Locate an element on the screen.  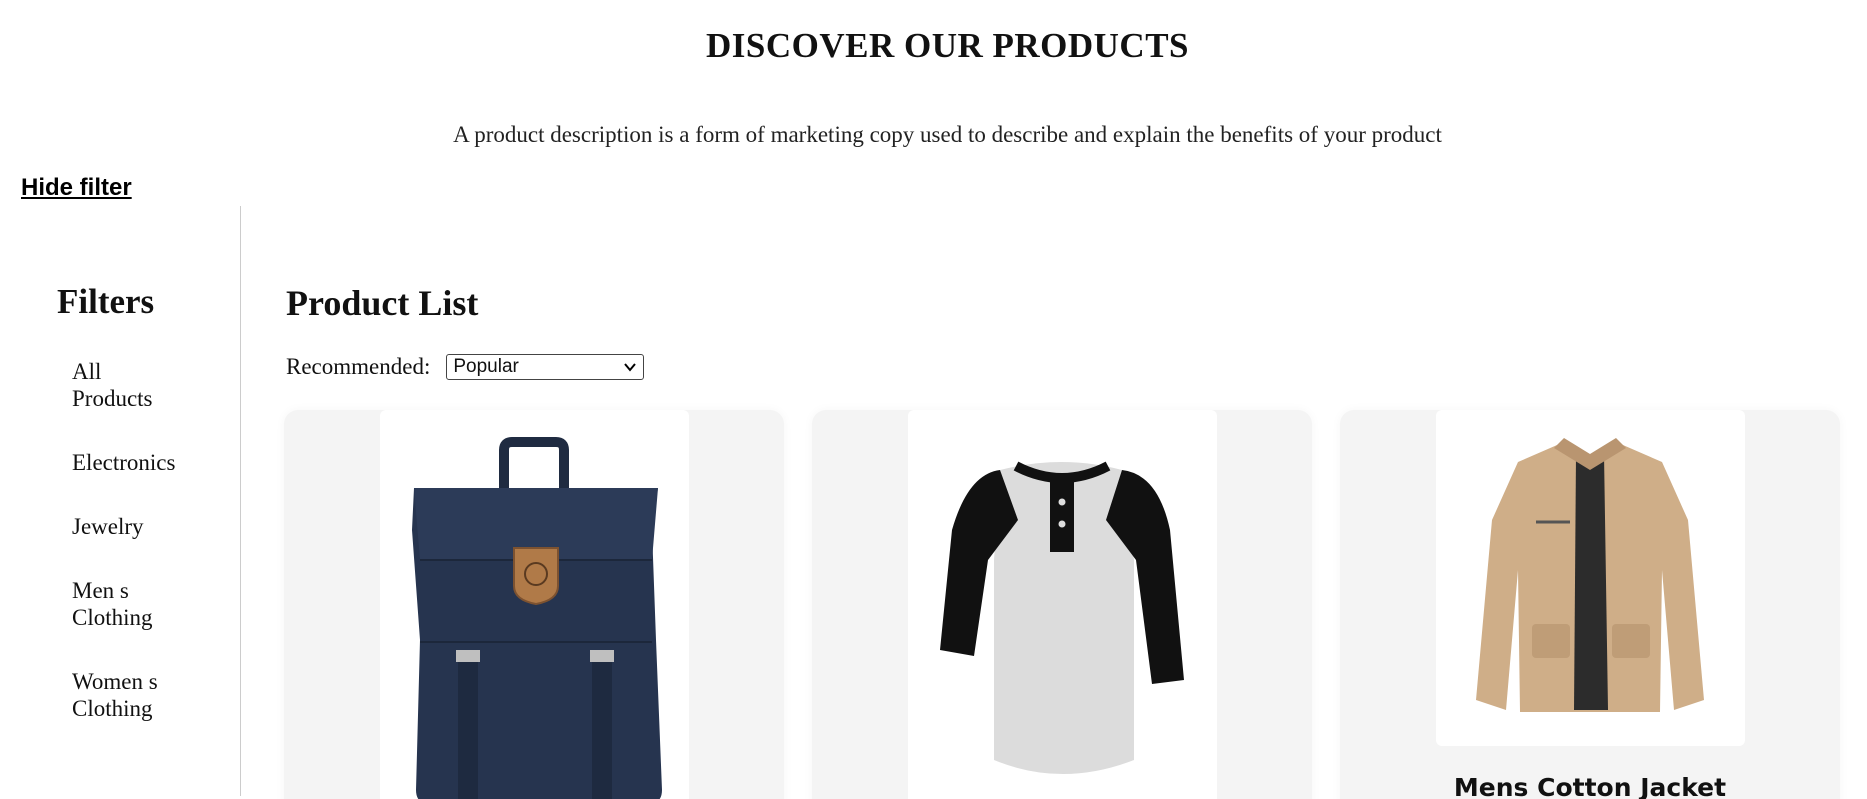
backpack-icon is located at coordinates (537, 618).